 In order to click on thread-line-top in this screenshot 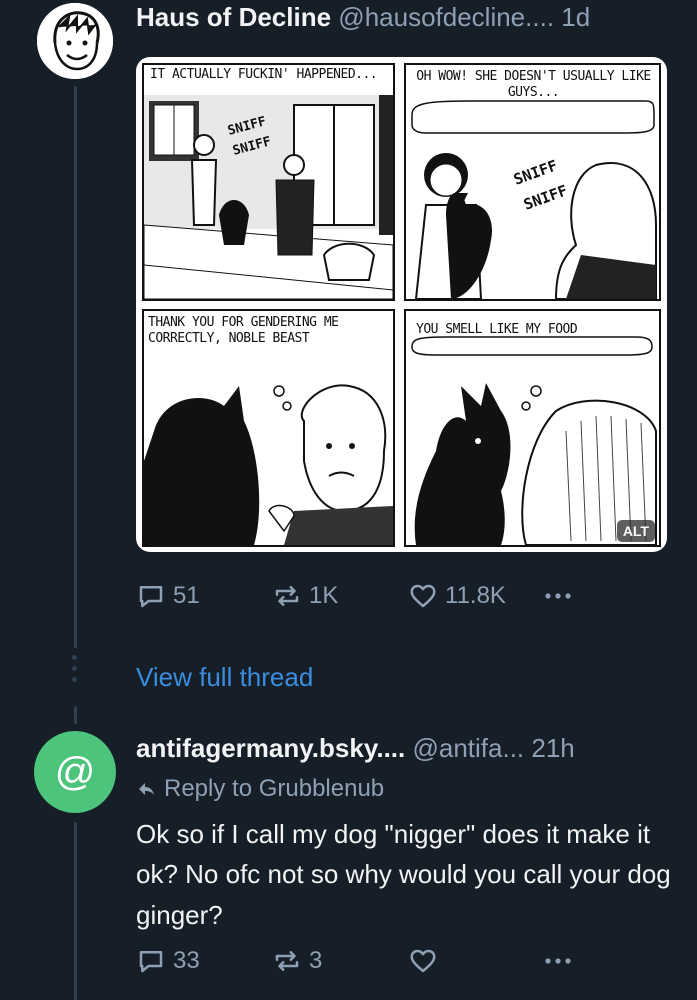, I will do `click(75, 367)`.